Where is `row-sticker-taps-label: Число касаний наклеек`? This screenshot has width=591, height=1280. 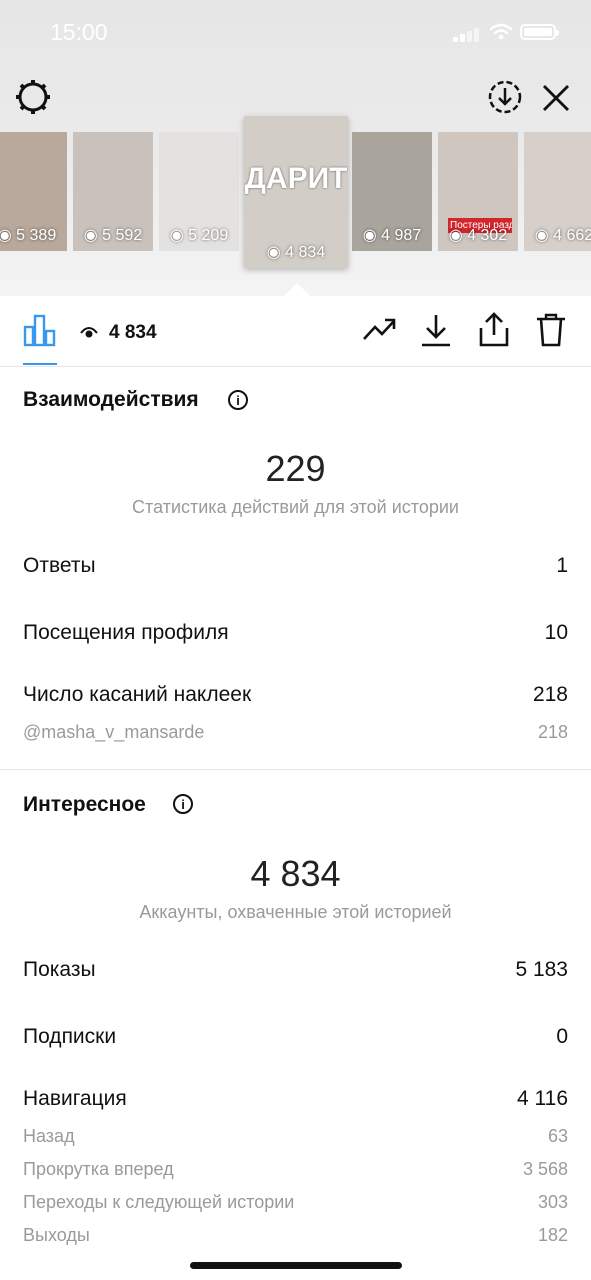 row-sticker-taps-label: Число касаний наклеек is located at coordinates (137, 694).